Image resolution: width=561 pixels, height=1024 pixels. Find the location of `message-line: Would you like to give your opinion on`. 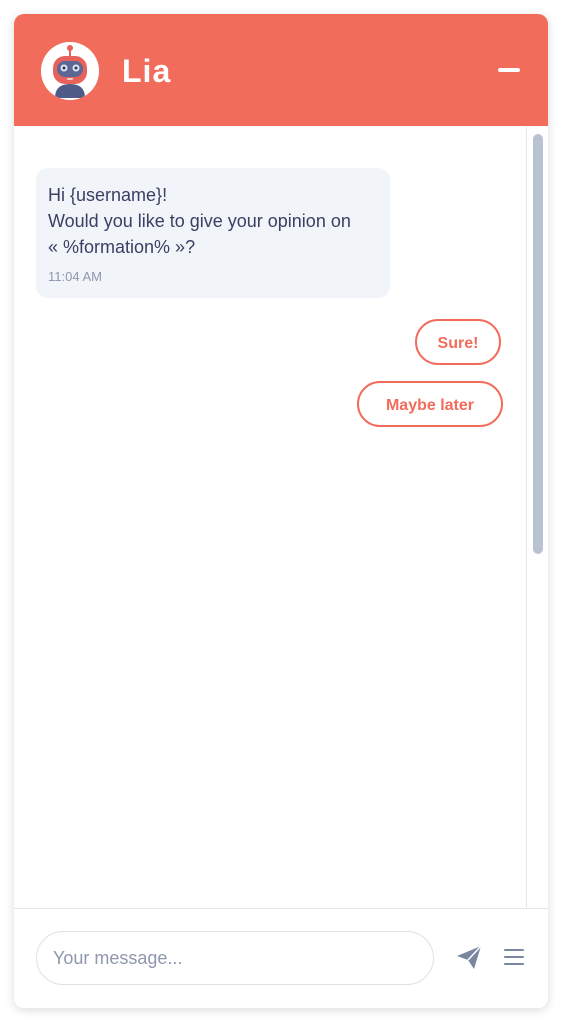

message-line: Would you like to give your opinion on is located at coordinates (199, 221).